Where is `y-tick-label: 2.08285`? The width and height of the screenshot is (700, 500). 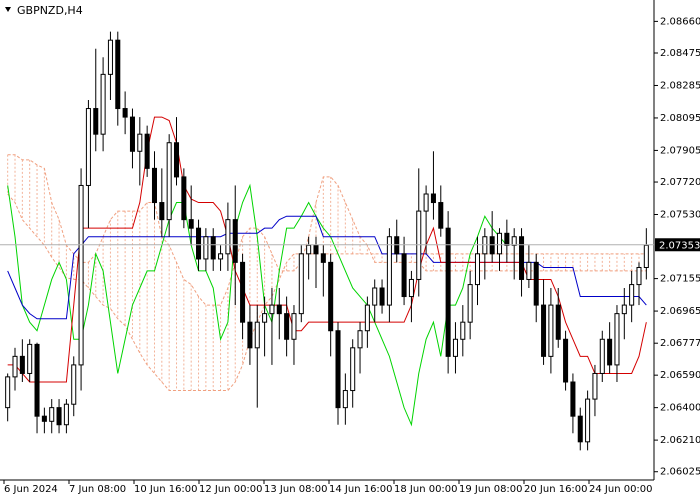 y-tick-label: 2.08285 is located at coordinates (680, 85).